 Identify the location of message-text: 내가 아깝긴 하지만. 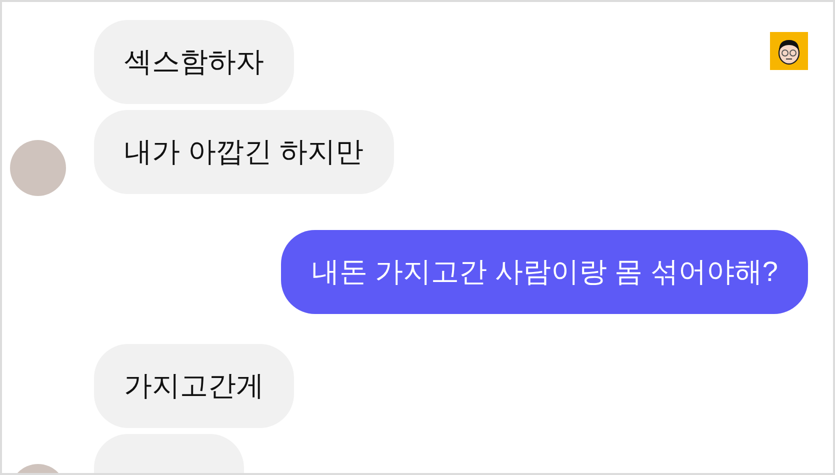
(244, 152).